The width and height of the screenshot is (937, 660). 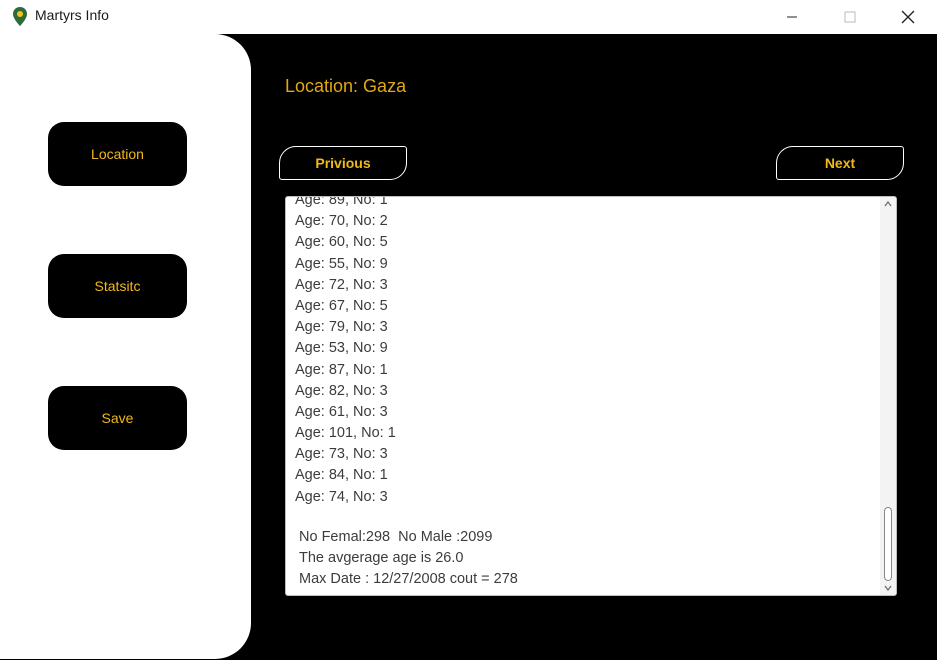 I want to click on maximize-button, so click(x=850, y=17).